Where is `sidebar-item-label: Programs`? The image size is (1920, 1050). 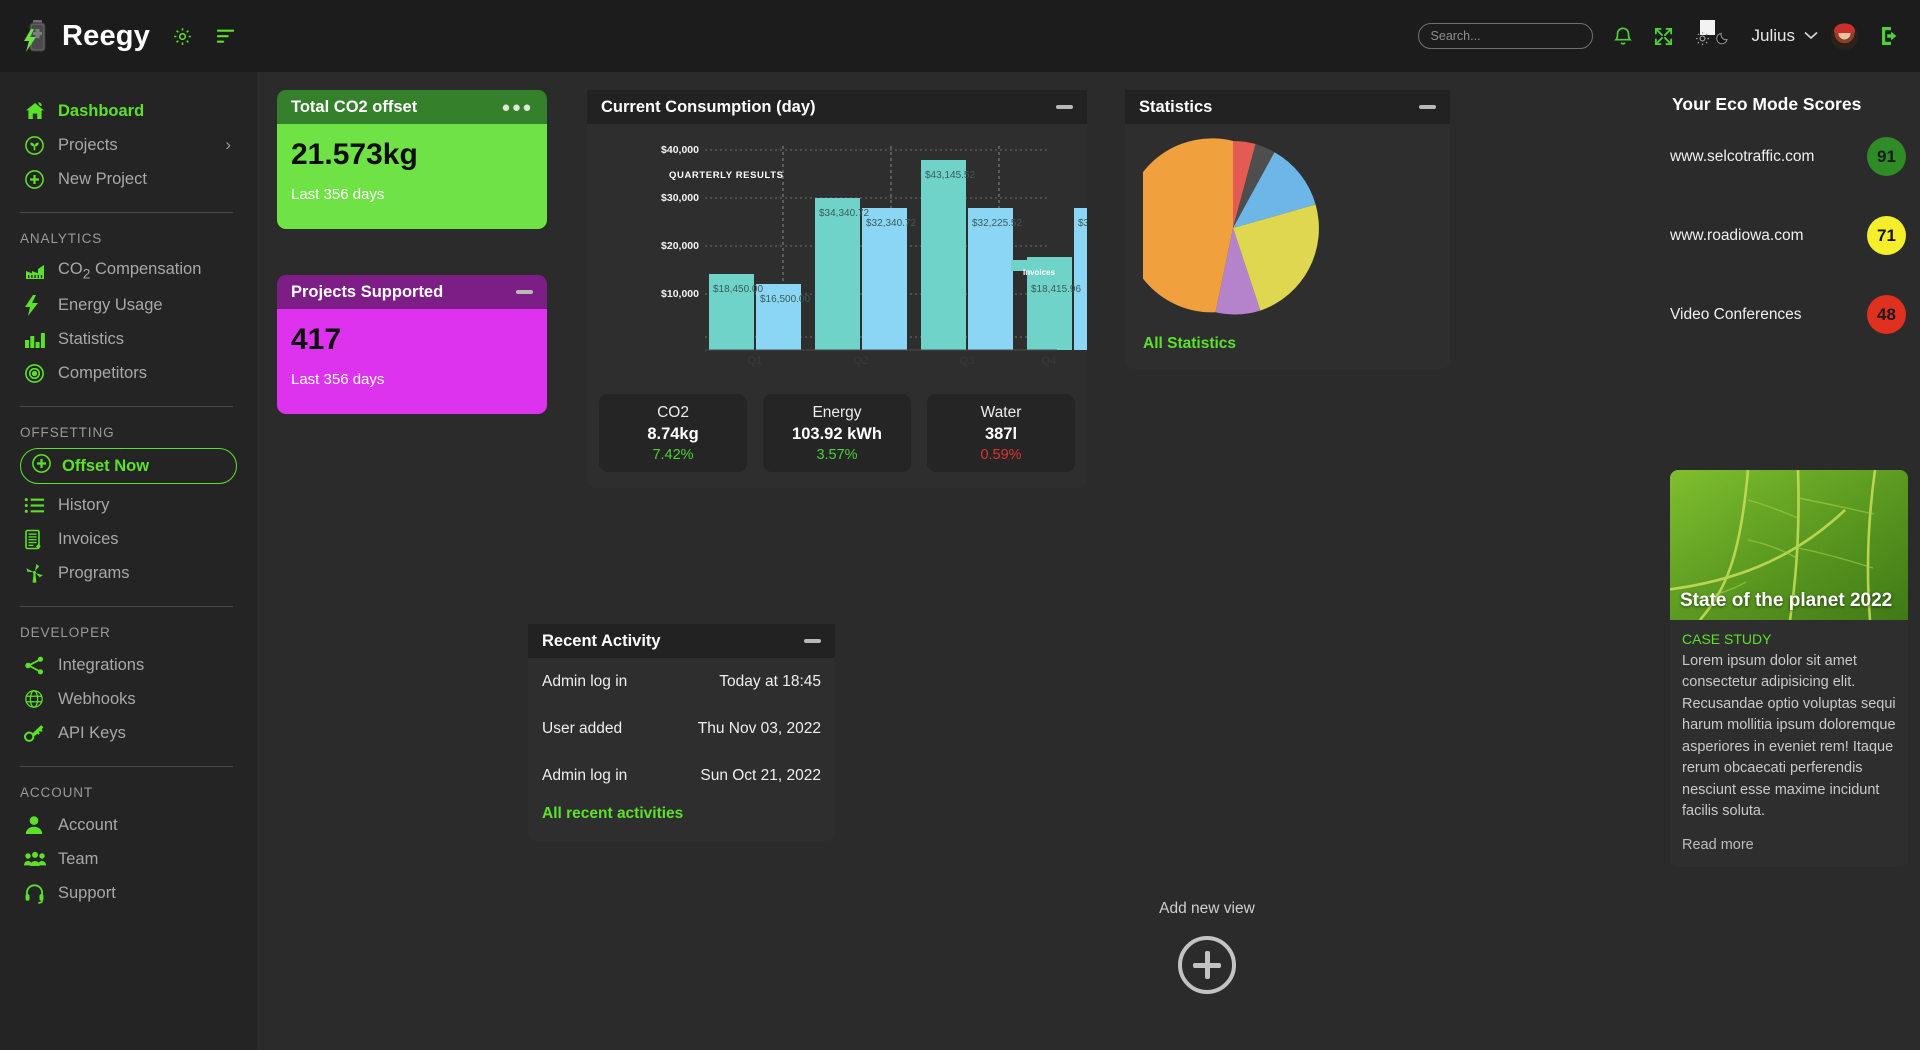 sidebar-item-label: Programs is located at coordinates (94, 572).